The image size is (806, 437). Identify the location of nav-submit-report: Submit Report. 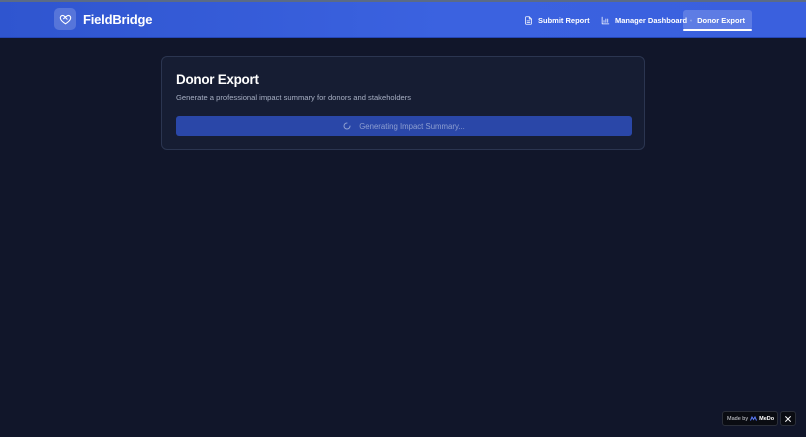
(557, 20).